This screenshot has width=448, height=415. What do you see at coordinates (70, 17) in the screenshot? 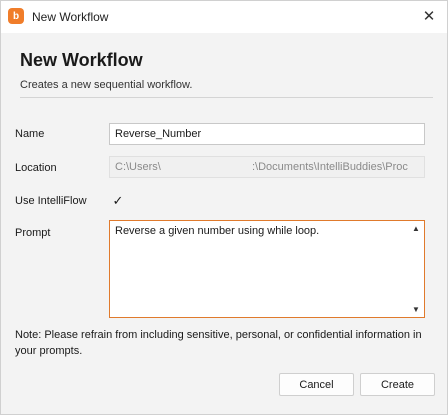
I see `window-title: New Workflow` at bounding box center [70, 17].